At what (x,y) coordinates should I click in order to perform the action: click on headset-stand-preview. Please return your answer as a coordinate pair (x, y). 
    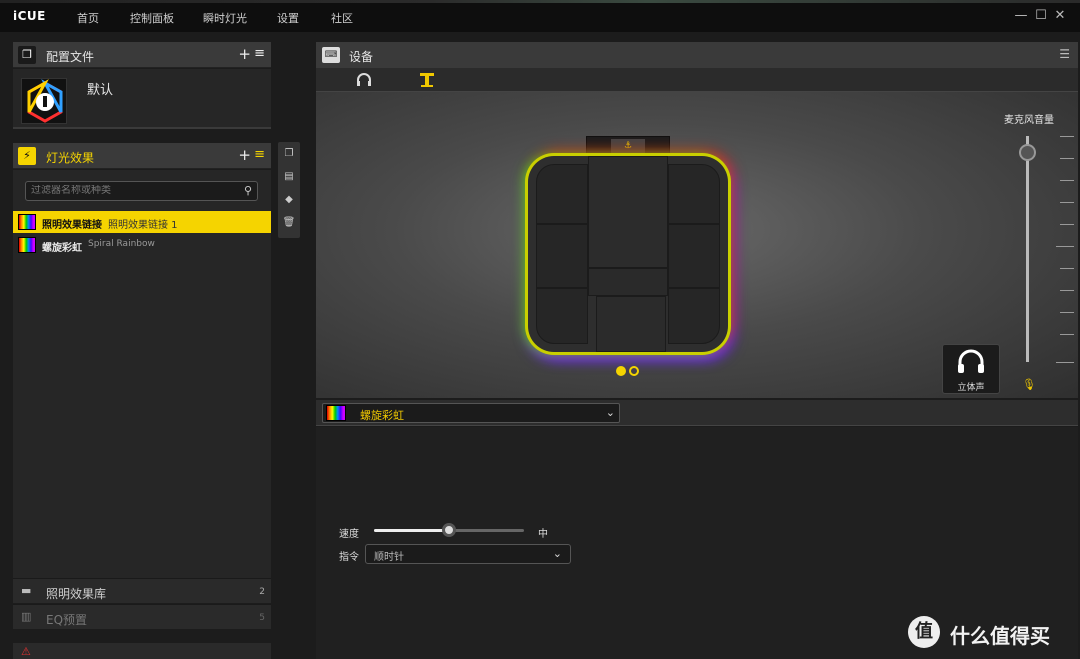
    Looking at the image, I should click on (628, 254).